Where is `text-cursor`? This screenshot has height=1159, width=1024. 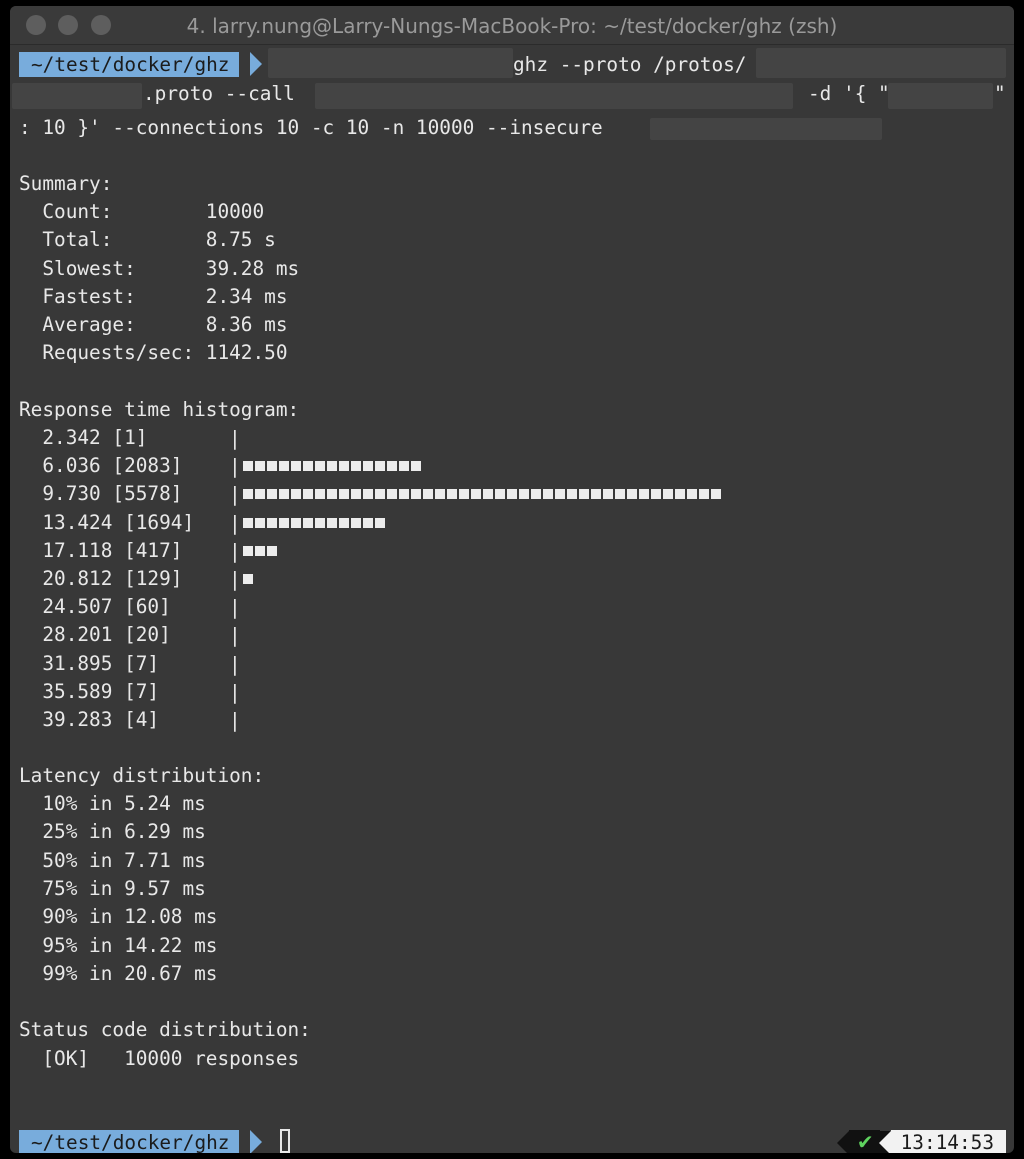 text-cursor is located at coordinates (285, 1141).